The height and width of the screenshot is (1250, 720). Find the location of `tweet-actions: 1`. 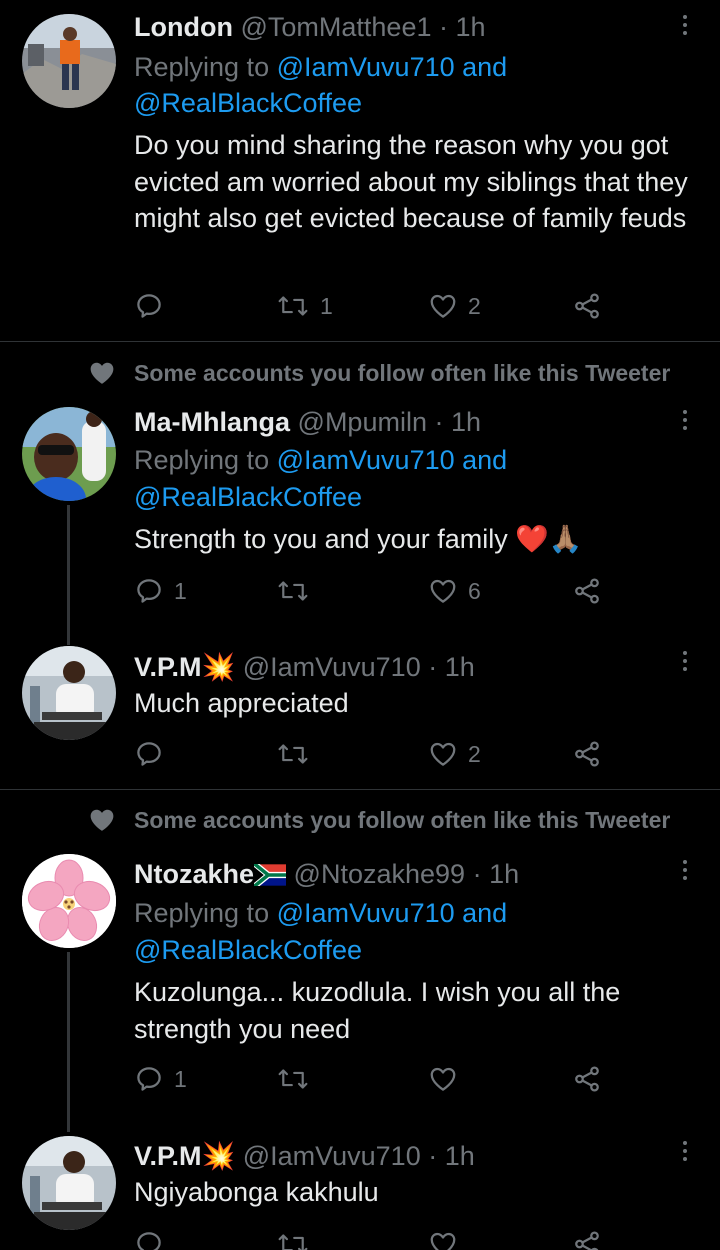

tweet-actions: 1 is located at coordinates (374, 1079).